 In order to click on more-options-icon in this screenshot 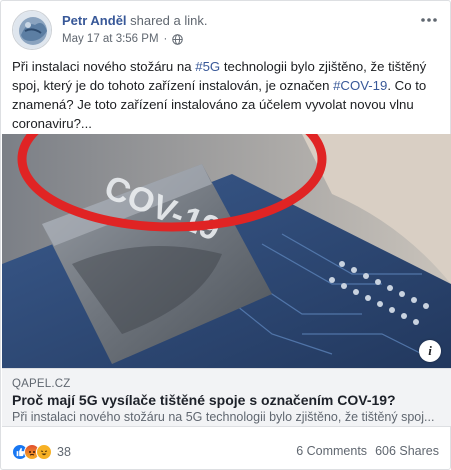, I will do `click(429, 20)`.